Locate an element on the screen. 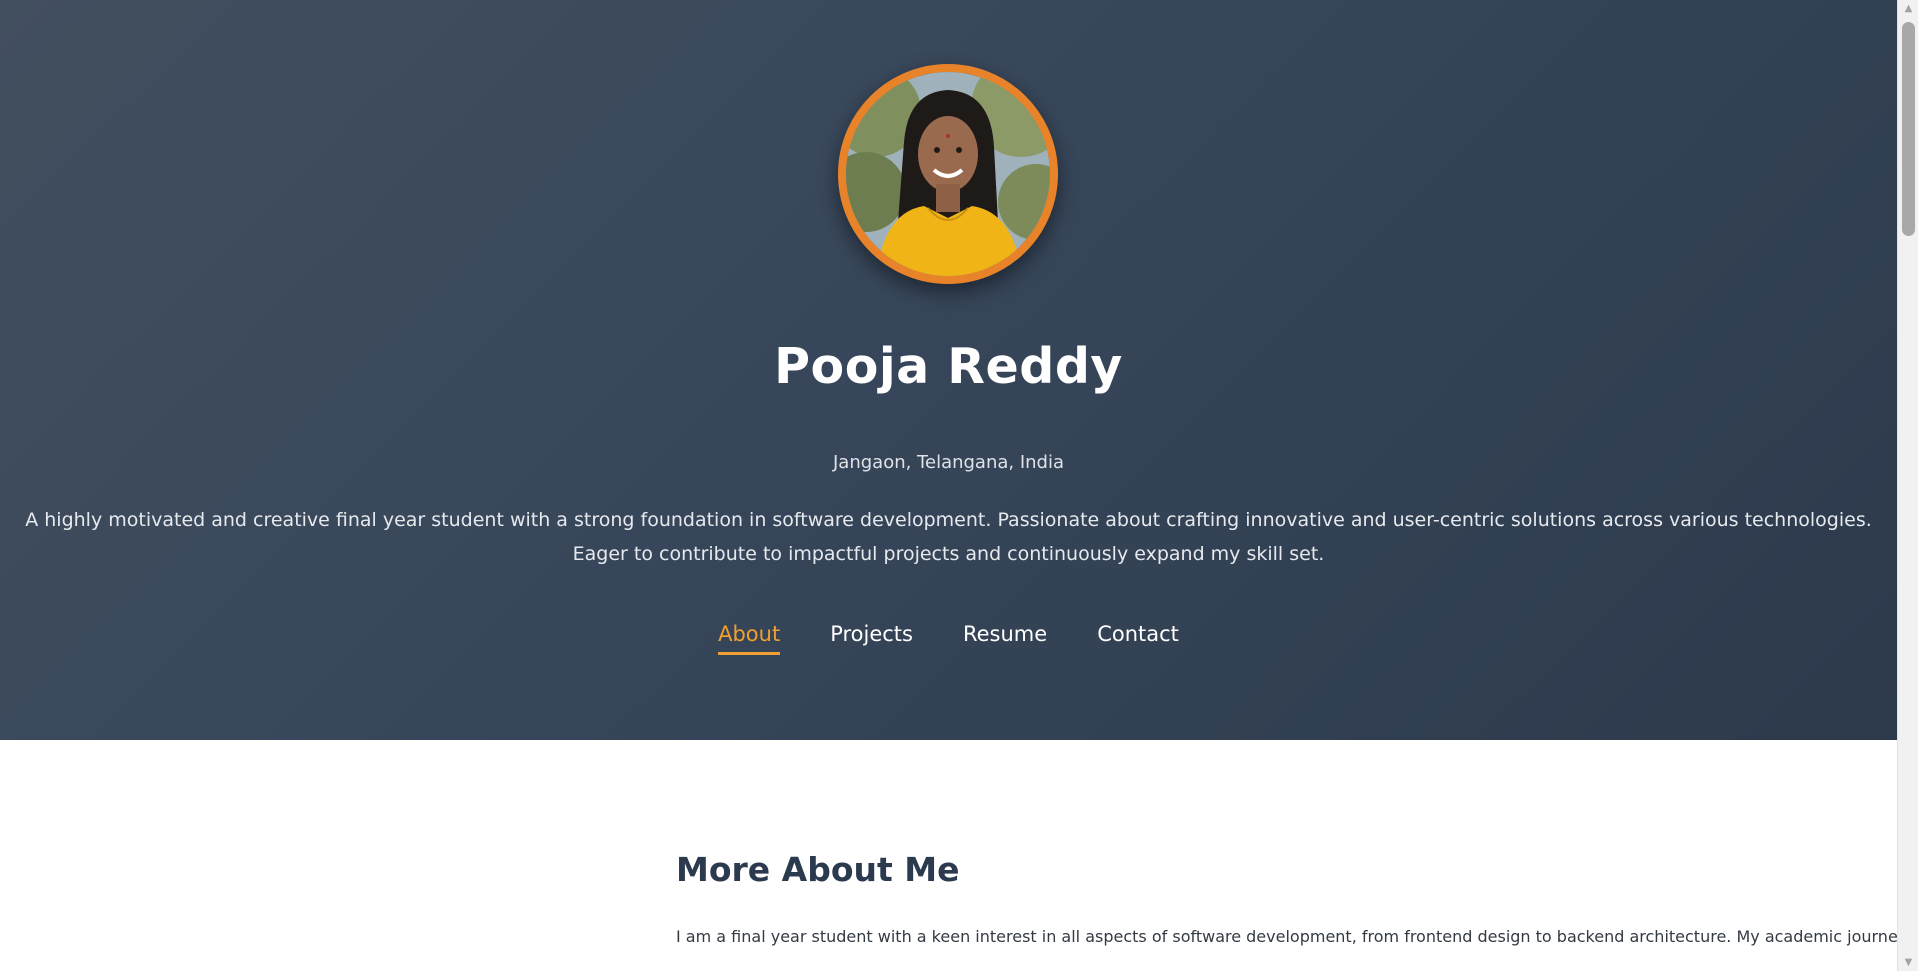 This screenshot has height=971, width=1918. page-scrollbar: ▲ ▼ is located at coordinates (1907, 485).